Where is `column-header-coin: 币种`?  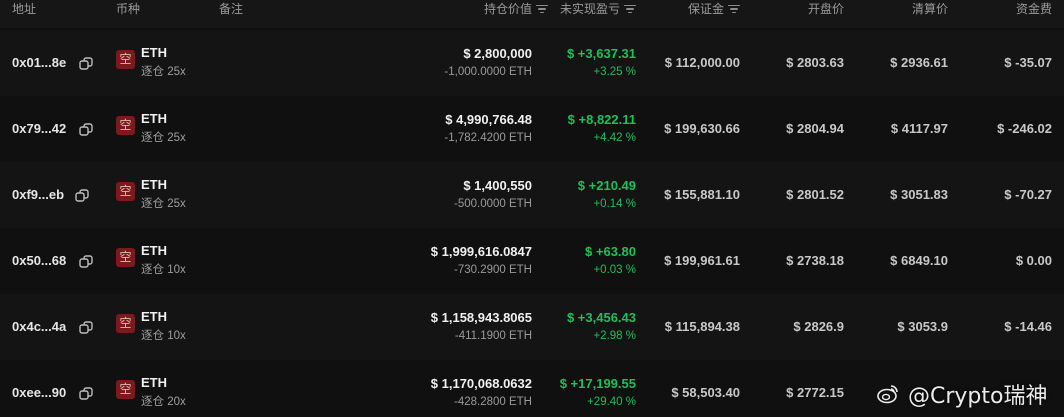 column-header-coin: 币种 is located at coordinates (128, 9).